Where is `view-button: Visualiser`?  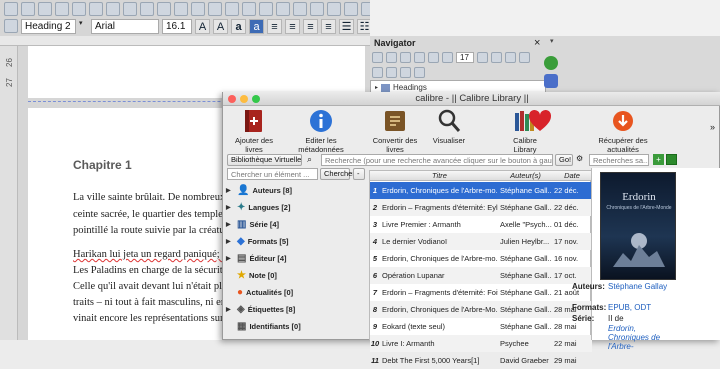 view-button: Visualiser is located at coordinates (449, 126).